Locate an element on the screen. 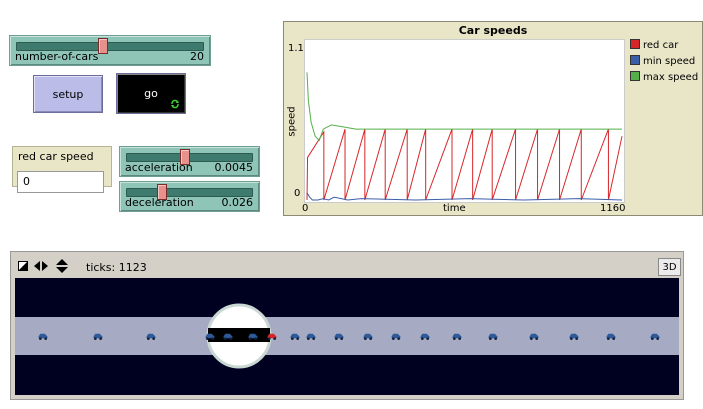 This screenshot has height=409, width=703. legend-item-min-speed: min speed is located at coordinates (662, 61).